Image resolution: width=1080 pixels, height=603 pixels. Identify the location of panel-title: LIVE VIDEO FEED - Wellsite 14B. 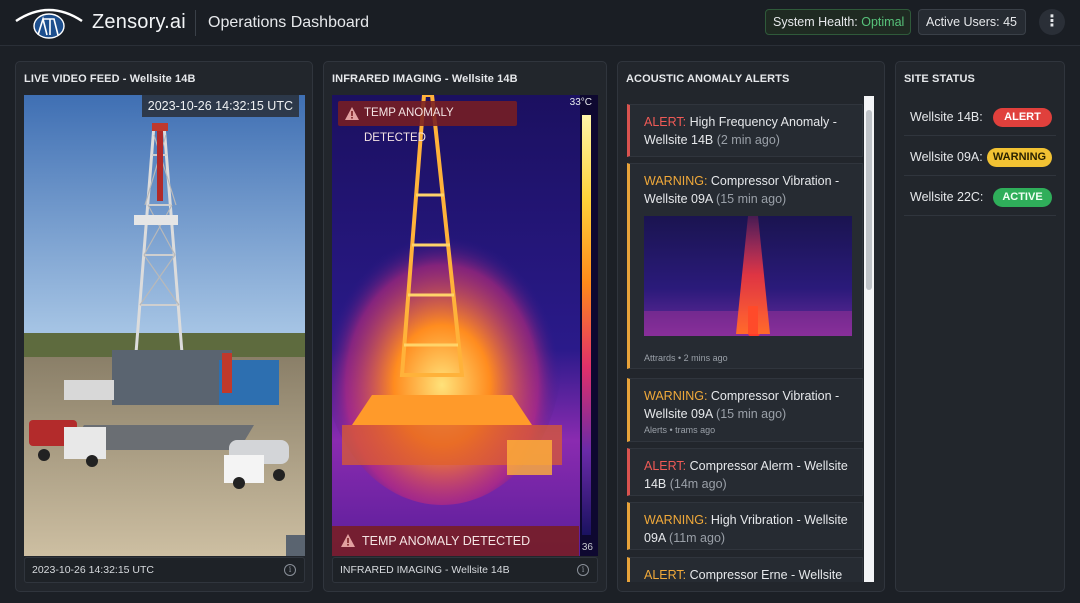
(110, 79).